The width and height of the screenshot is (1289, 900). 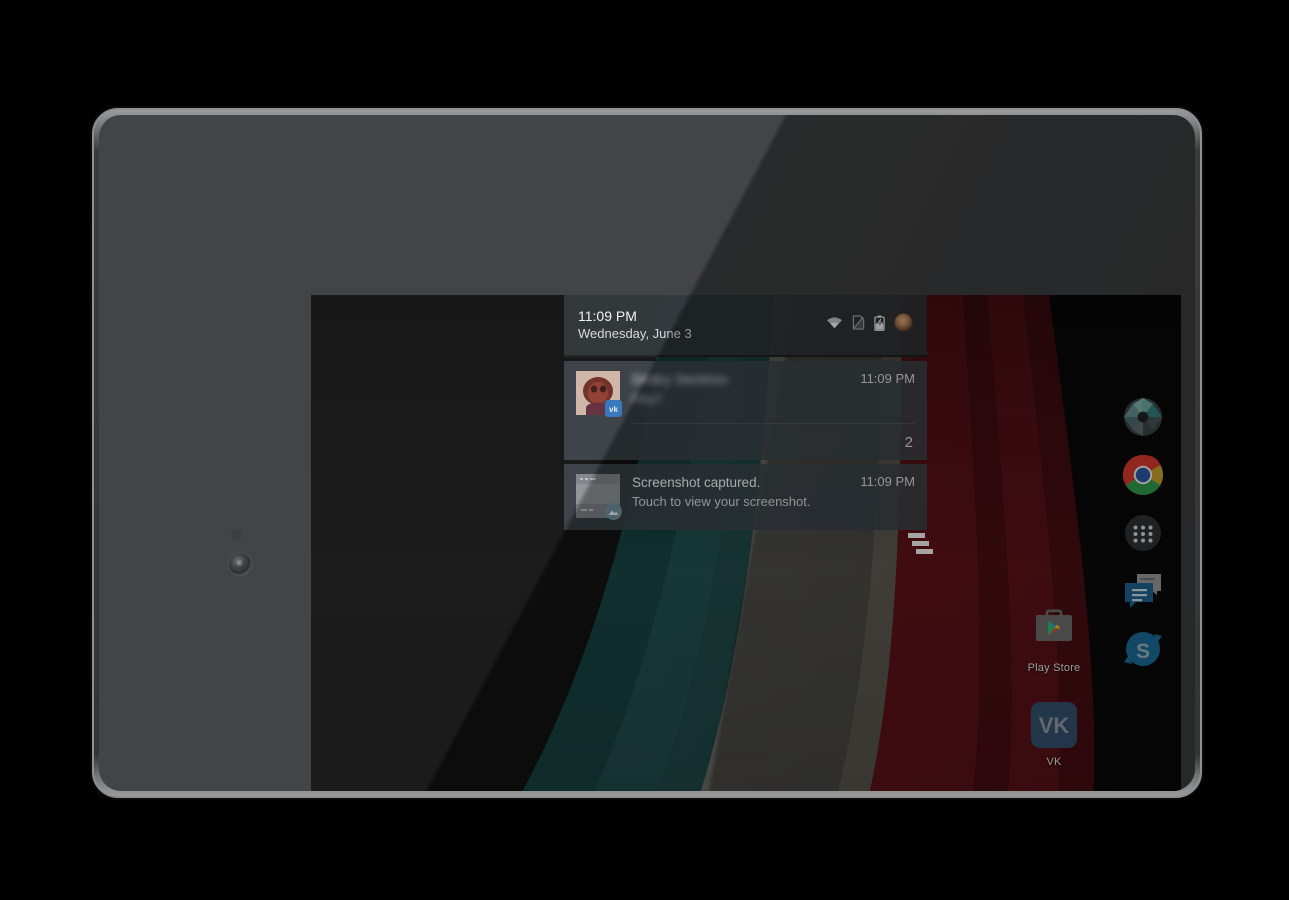 I want to click on svg-text: vk, so click(x=613, y=409).